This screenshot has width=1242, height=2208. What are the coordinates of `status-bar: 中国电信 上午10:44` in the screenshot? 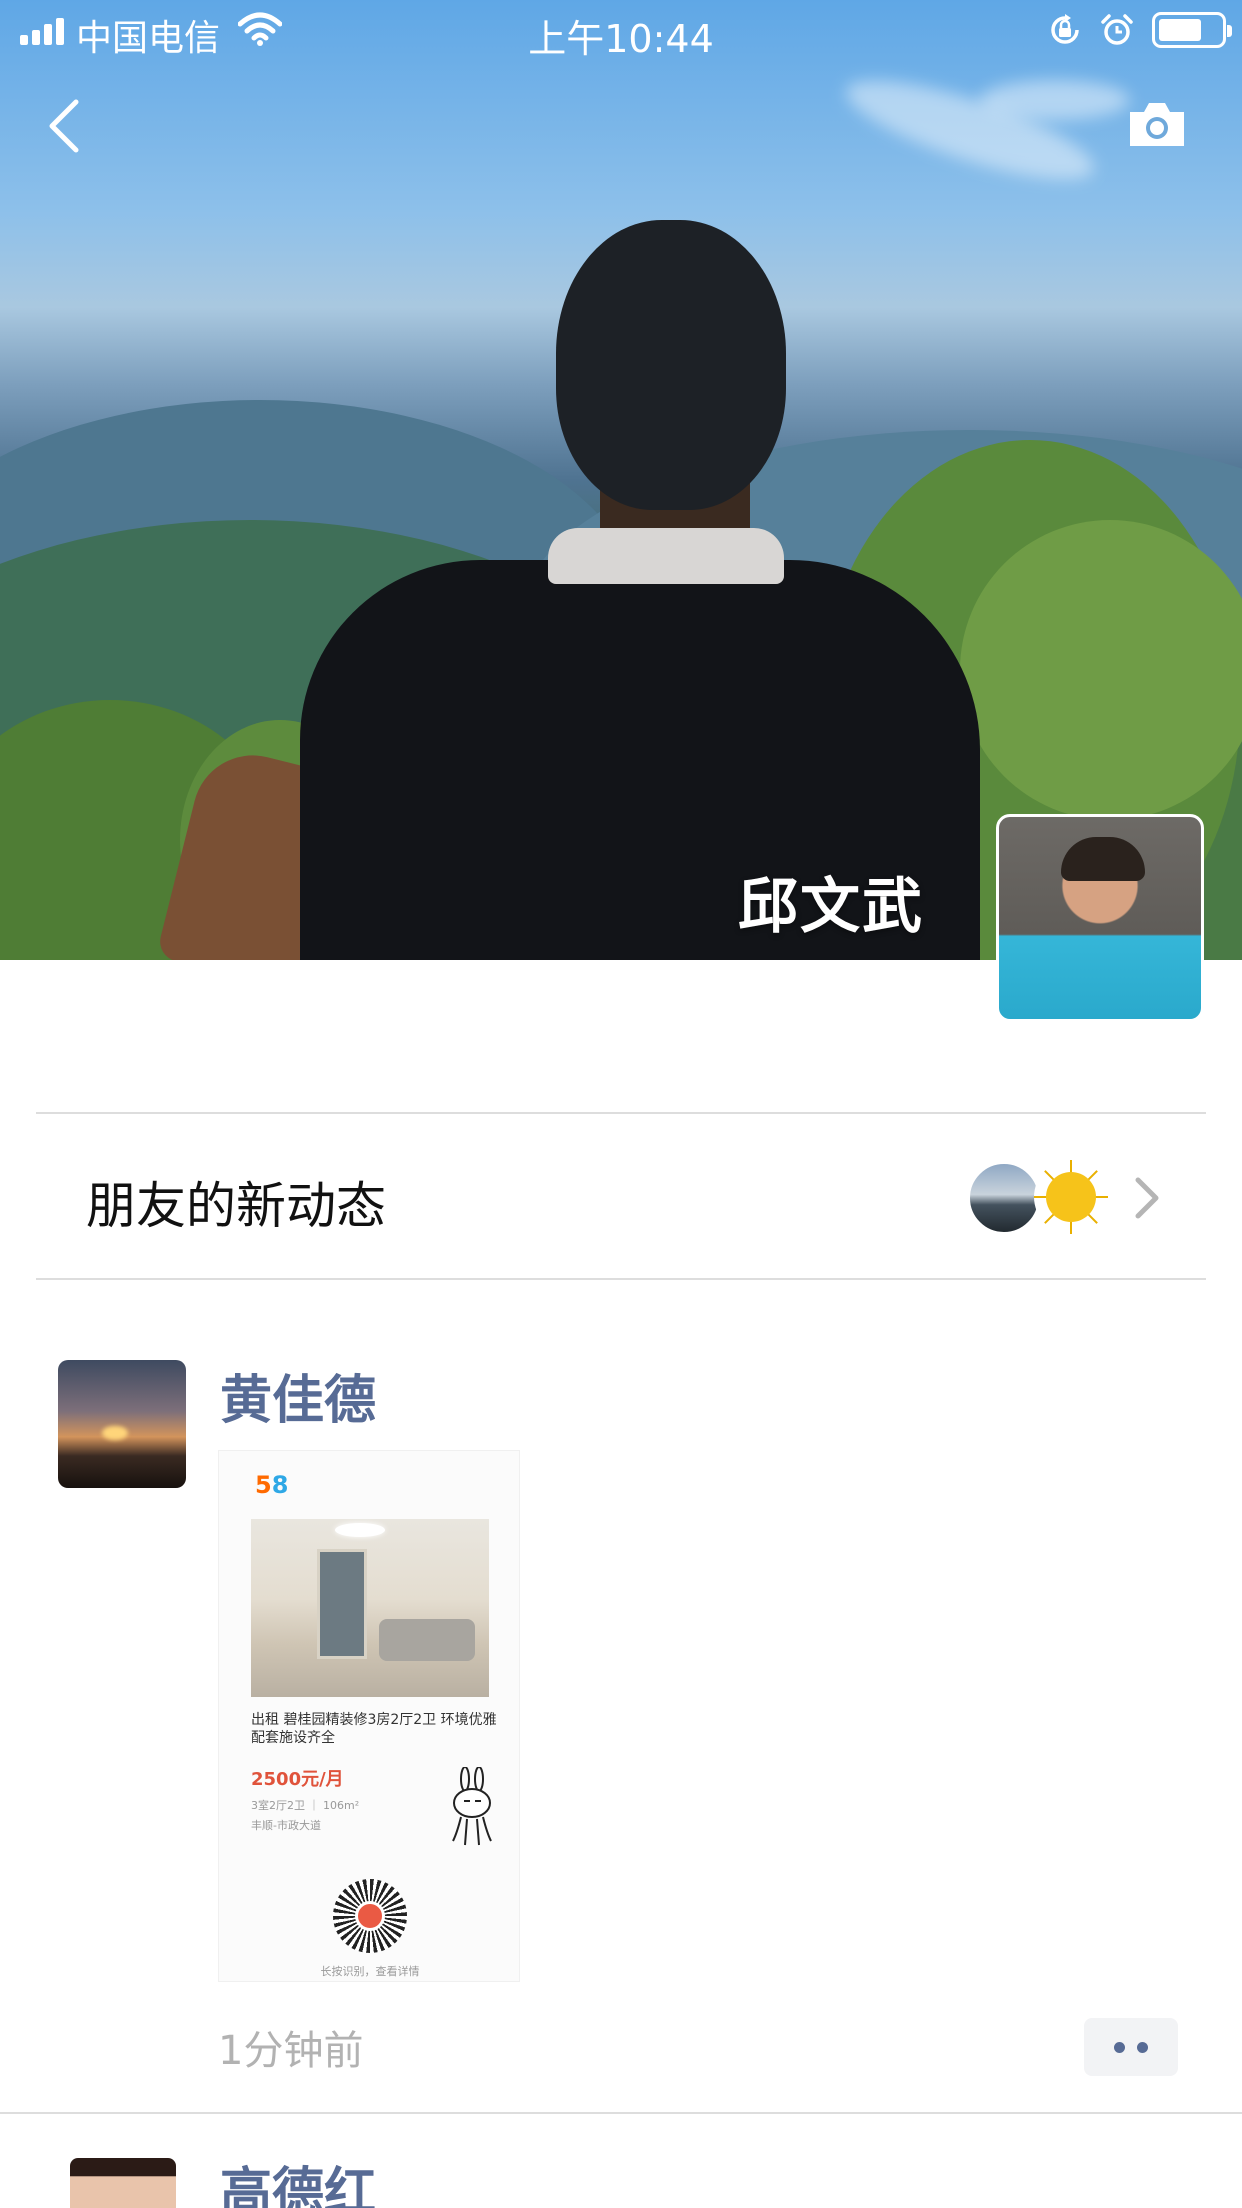 It's located at (621, 31).